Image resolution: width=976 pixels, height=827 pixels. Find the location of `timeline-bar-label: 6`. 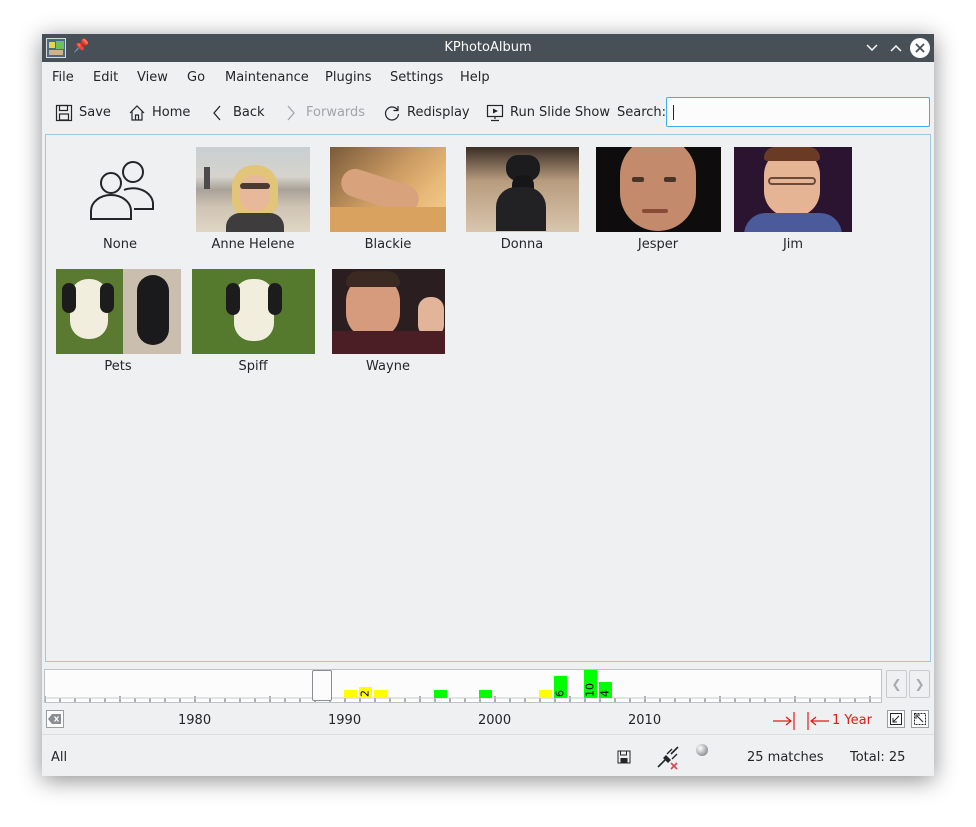

timeline-bar-label: 6 is located at coordinates (560, 693).